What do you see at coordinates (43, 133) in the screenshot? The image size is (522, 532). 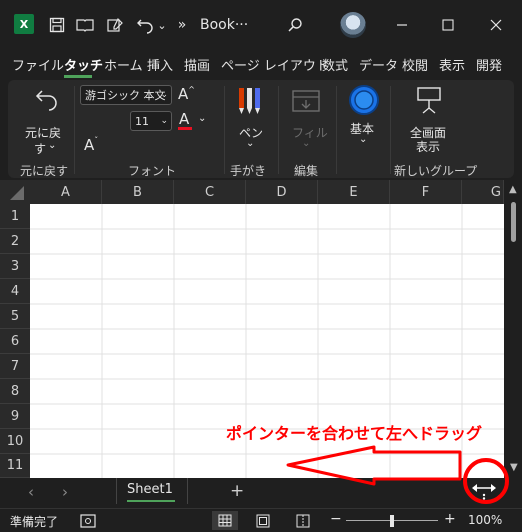 I see `undo-label-line1: 元に戻` at bounding box center [43, 133].